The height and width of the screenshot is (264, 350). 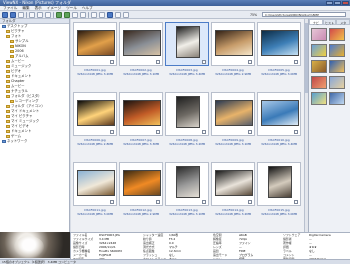 I want to click on forward-icon, so click(x=13, y=14).